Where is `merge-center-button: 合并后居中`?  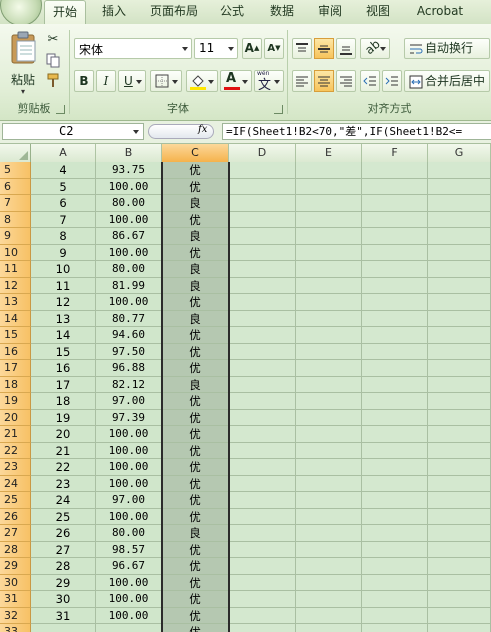 merge-center-button: 合并后居中 is located at coordinates (447, 81).